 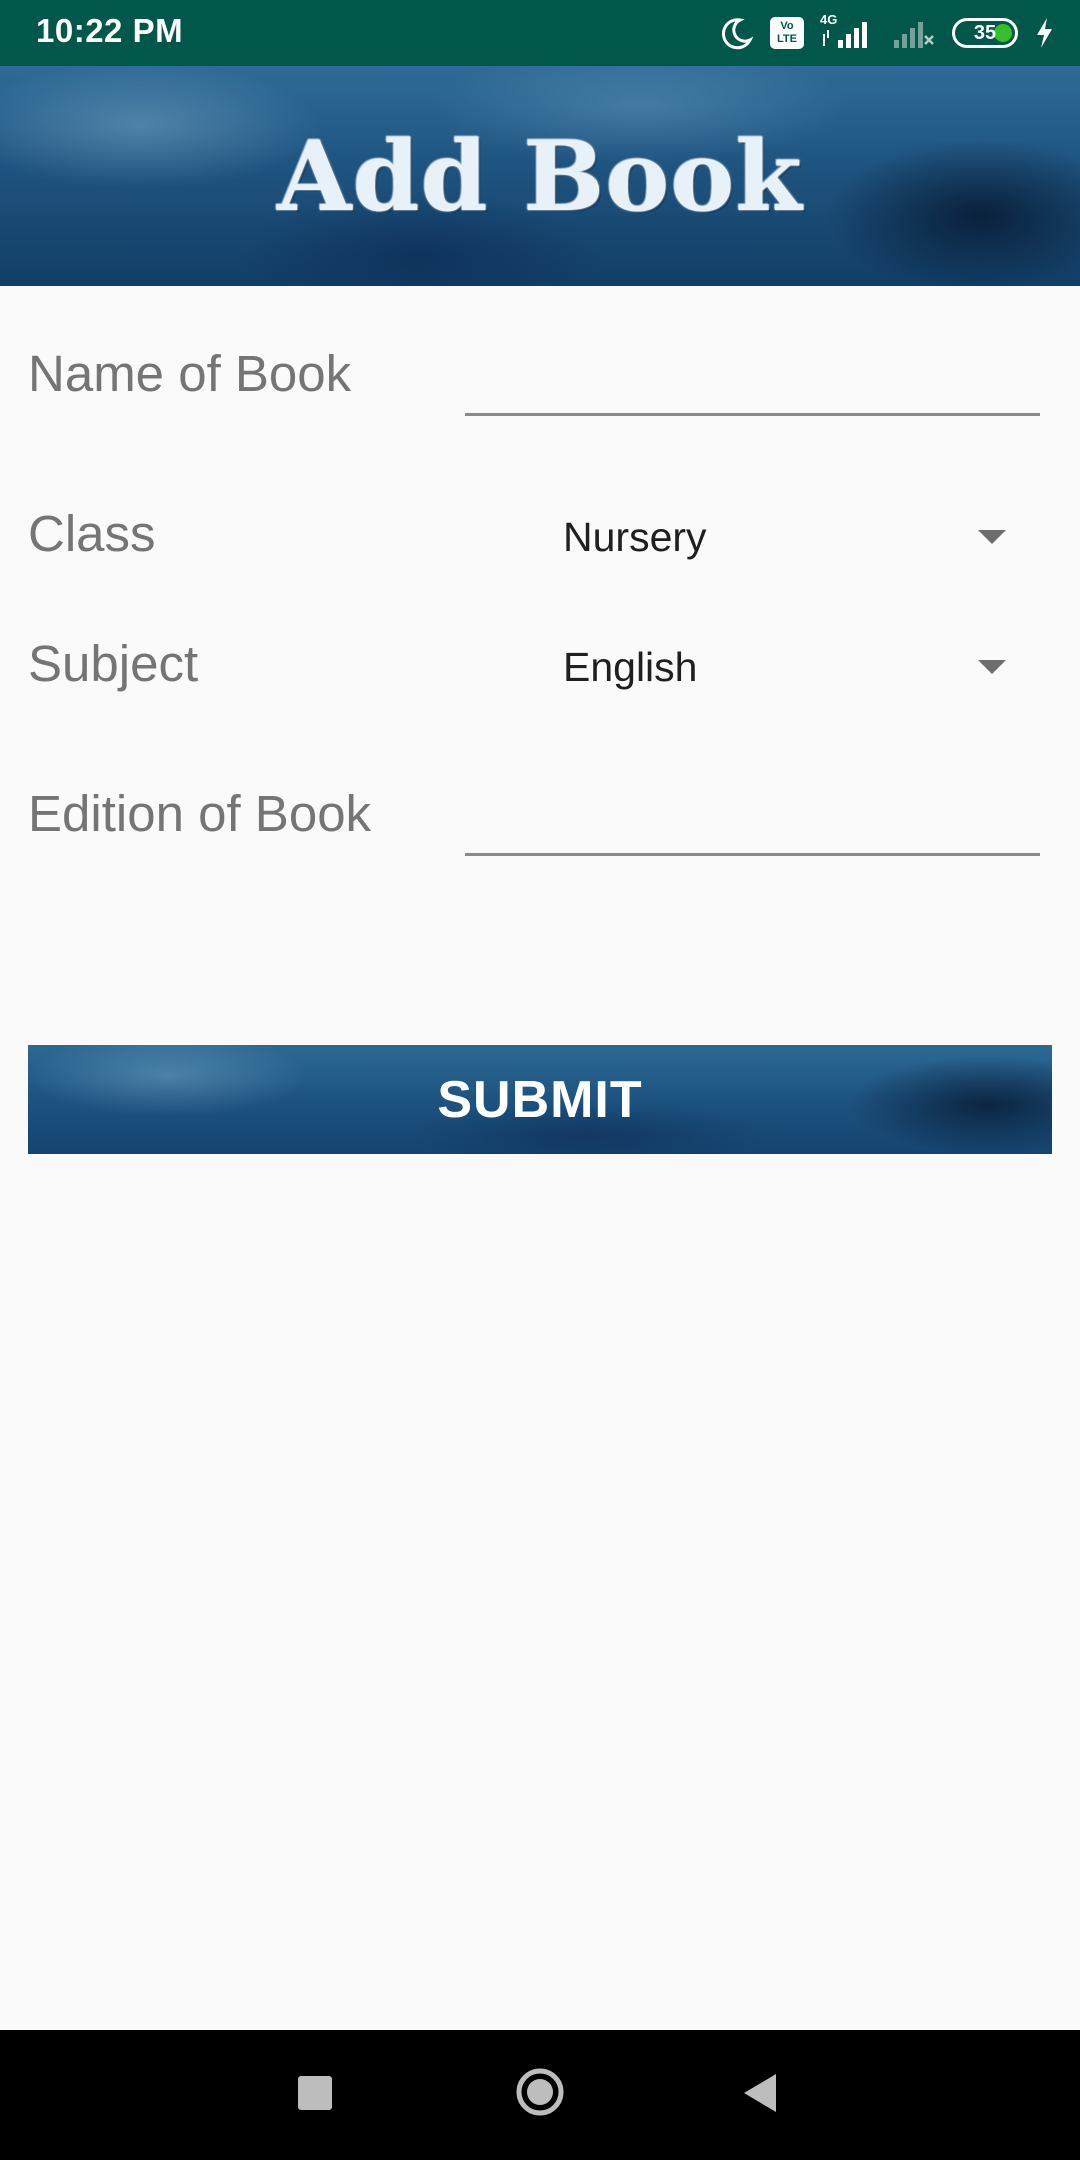 What do you see at coordinates (200, 813) in the screenshot?
I see `edition-of-book-label: Edition of Book` at bounding box center [200, 813].